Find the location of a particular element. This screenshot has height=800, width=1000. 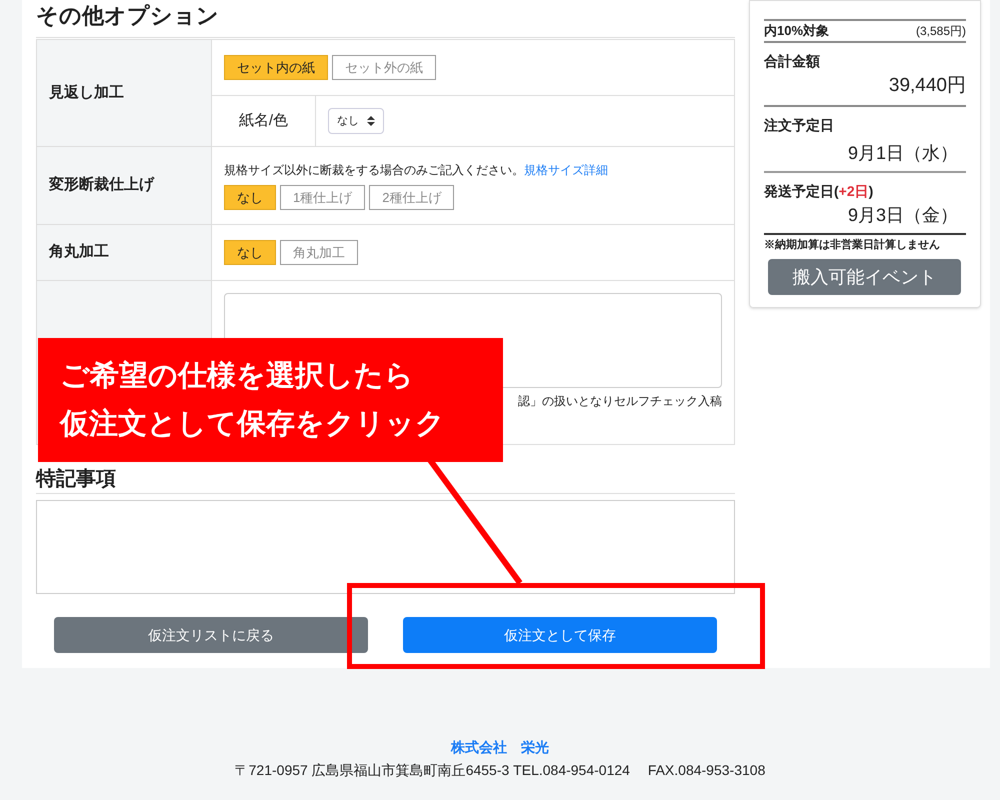

section-title: その他オプション is located at coordinates (128, 16).